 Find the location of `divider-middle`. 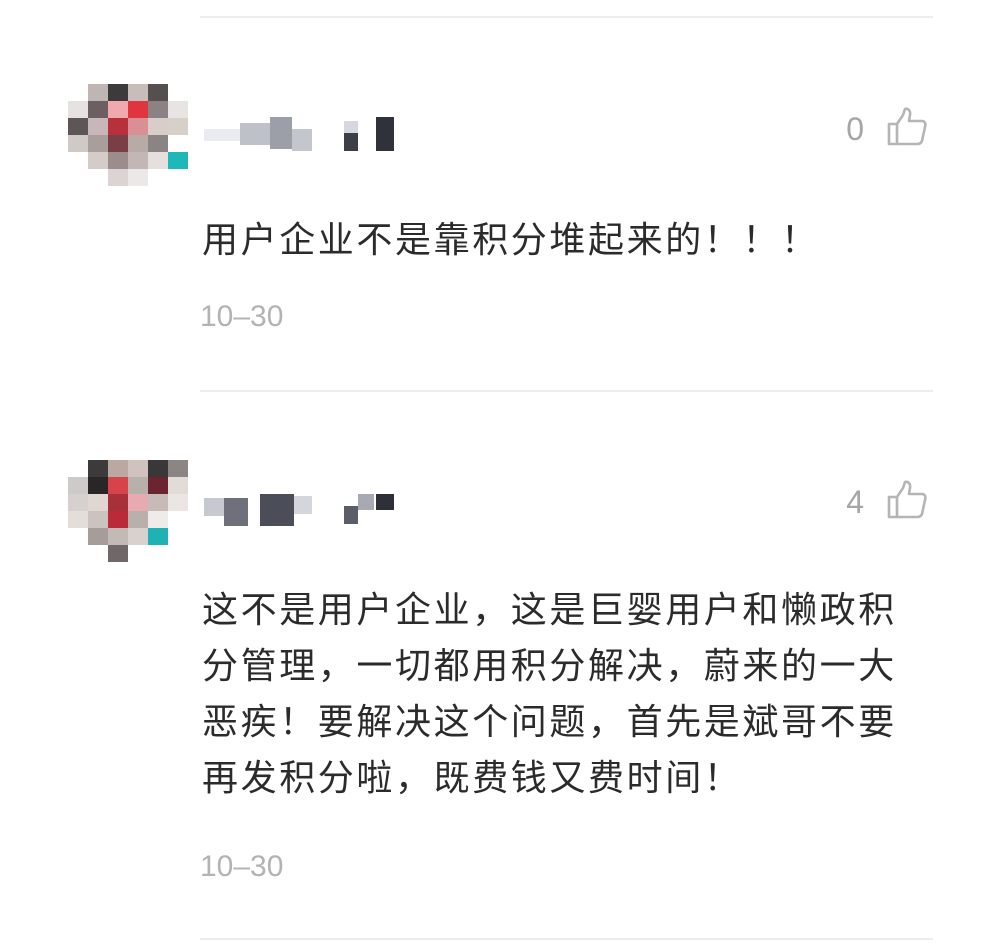

divider-middle is located at coordinates (566, 391).